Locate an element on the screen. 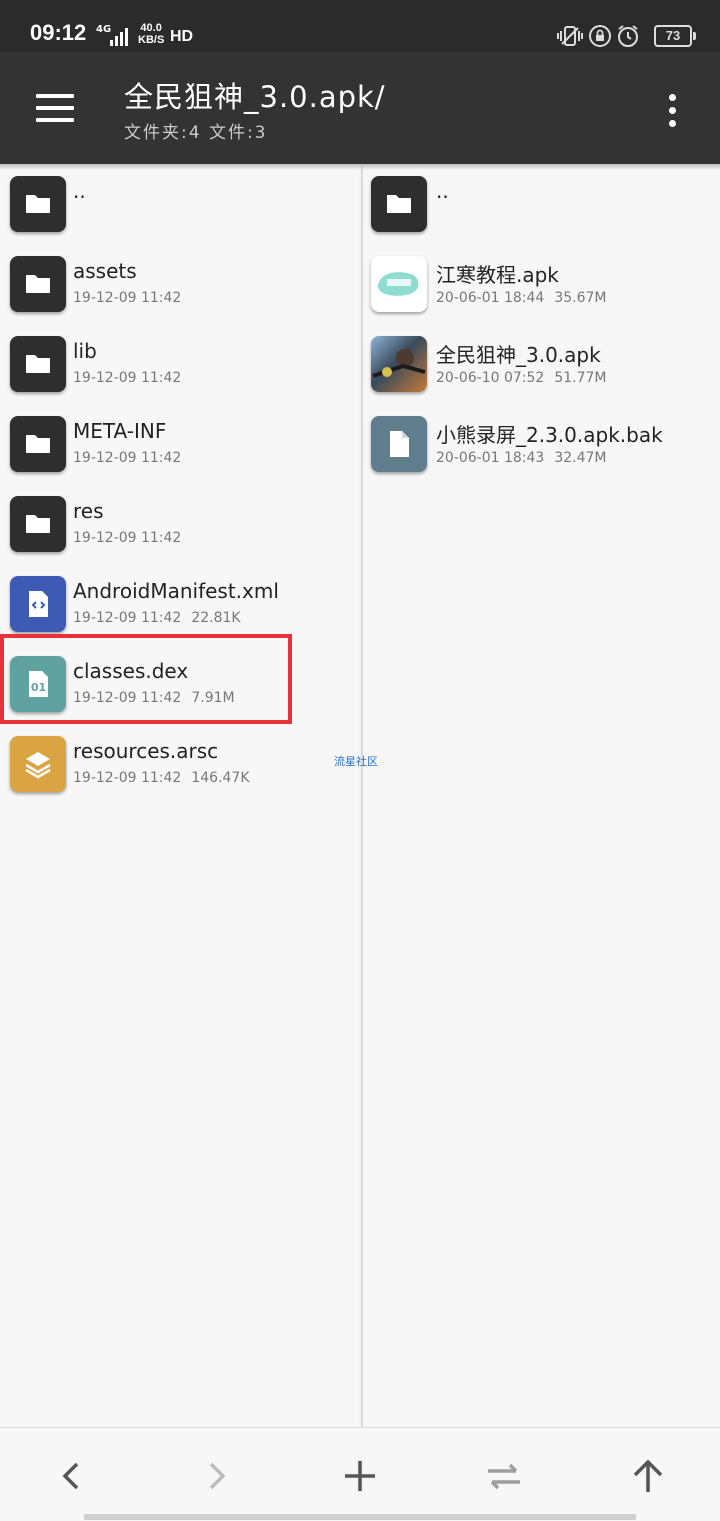 This screenshot has height=1521, width=720. appbar-shadow is located at coordinates (360, 167).